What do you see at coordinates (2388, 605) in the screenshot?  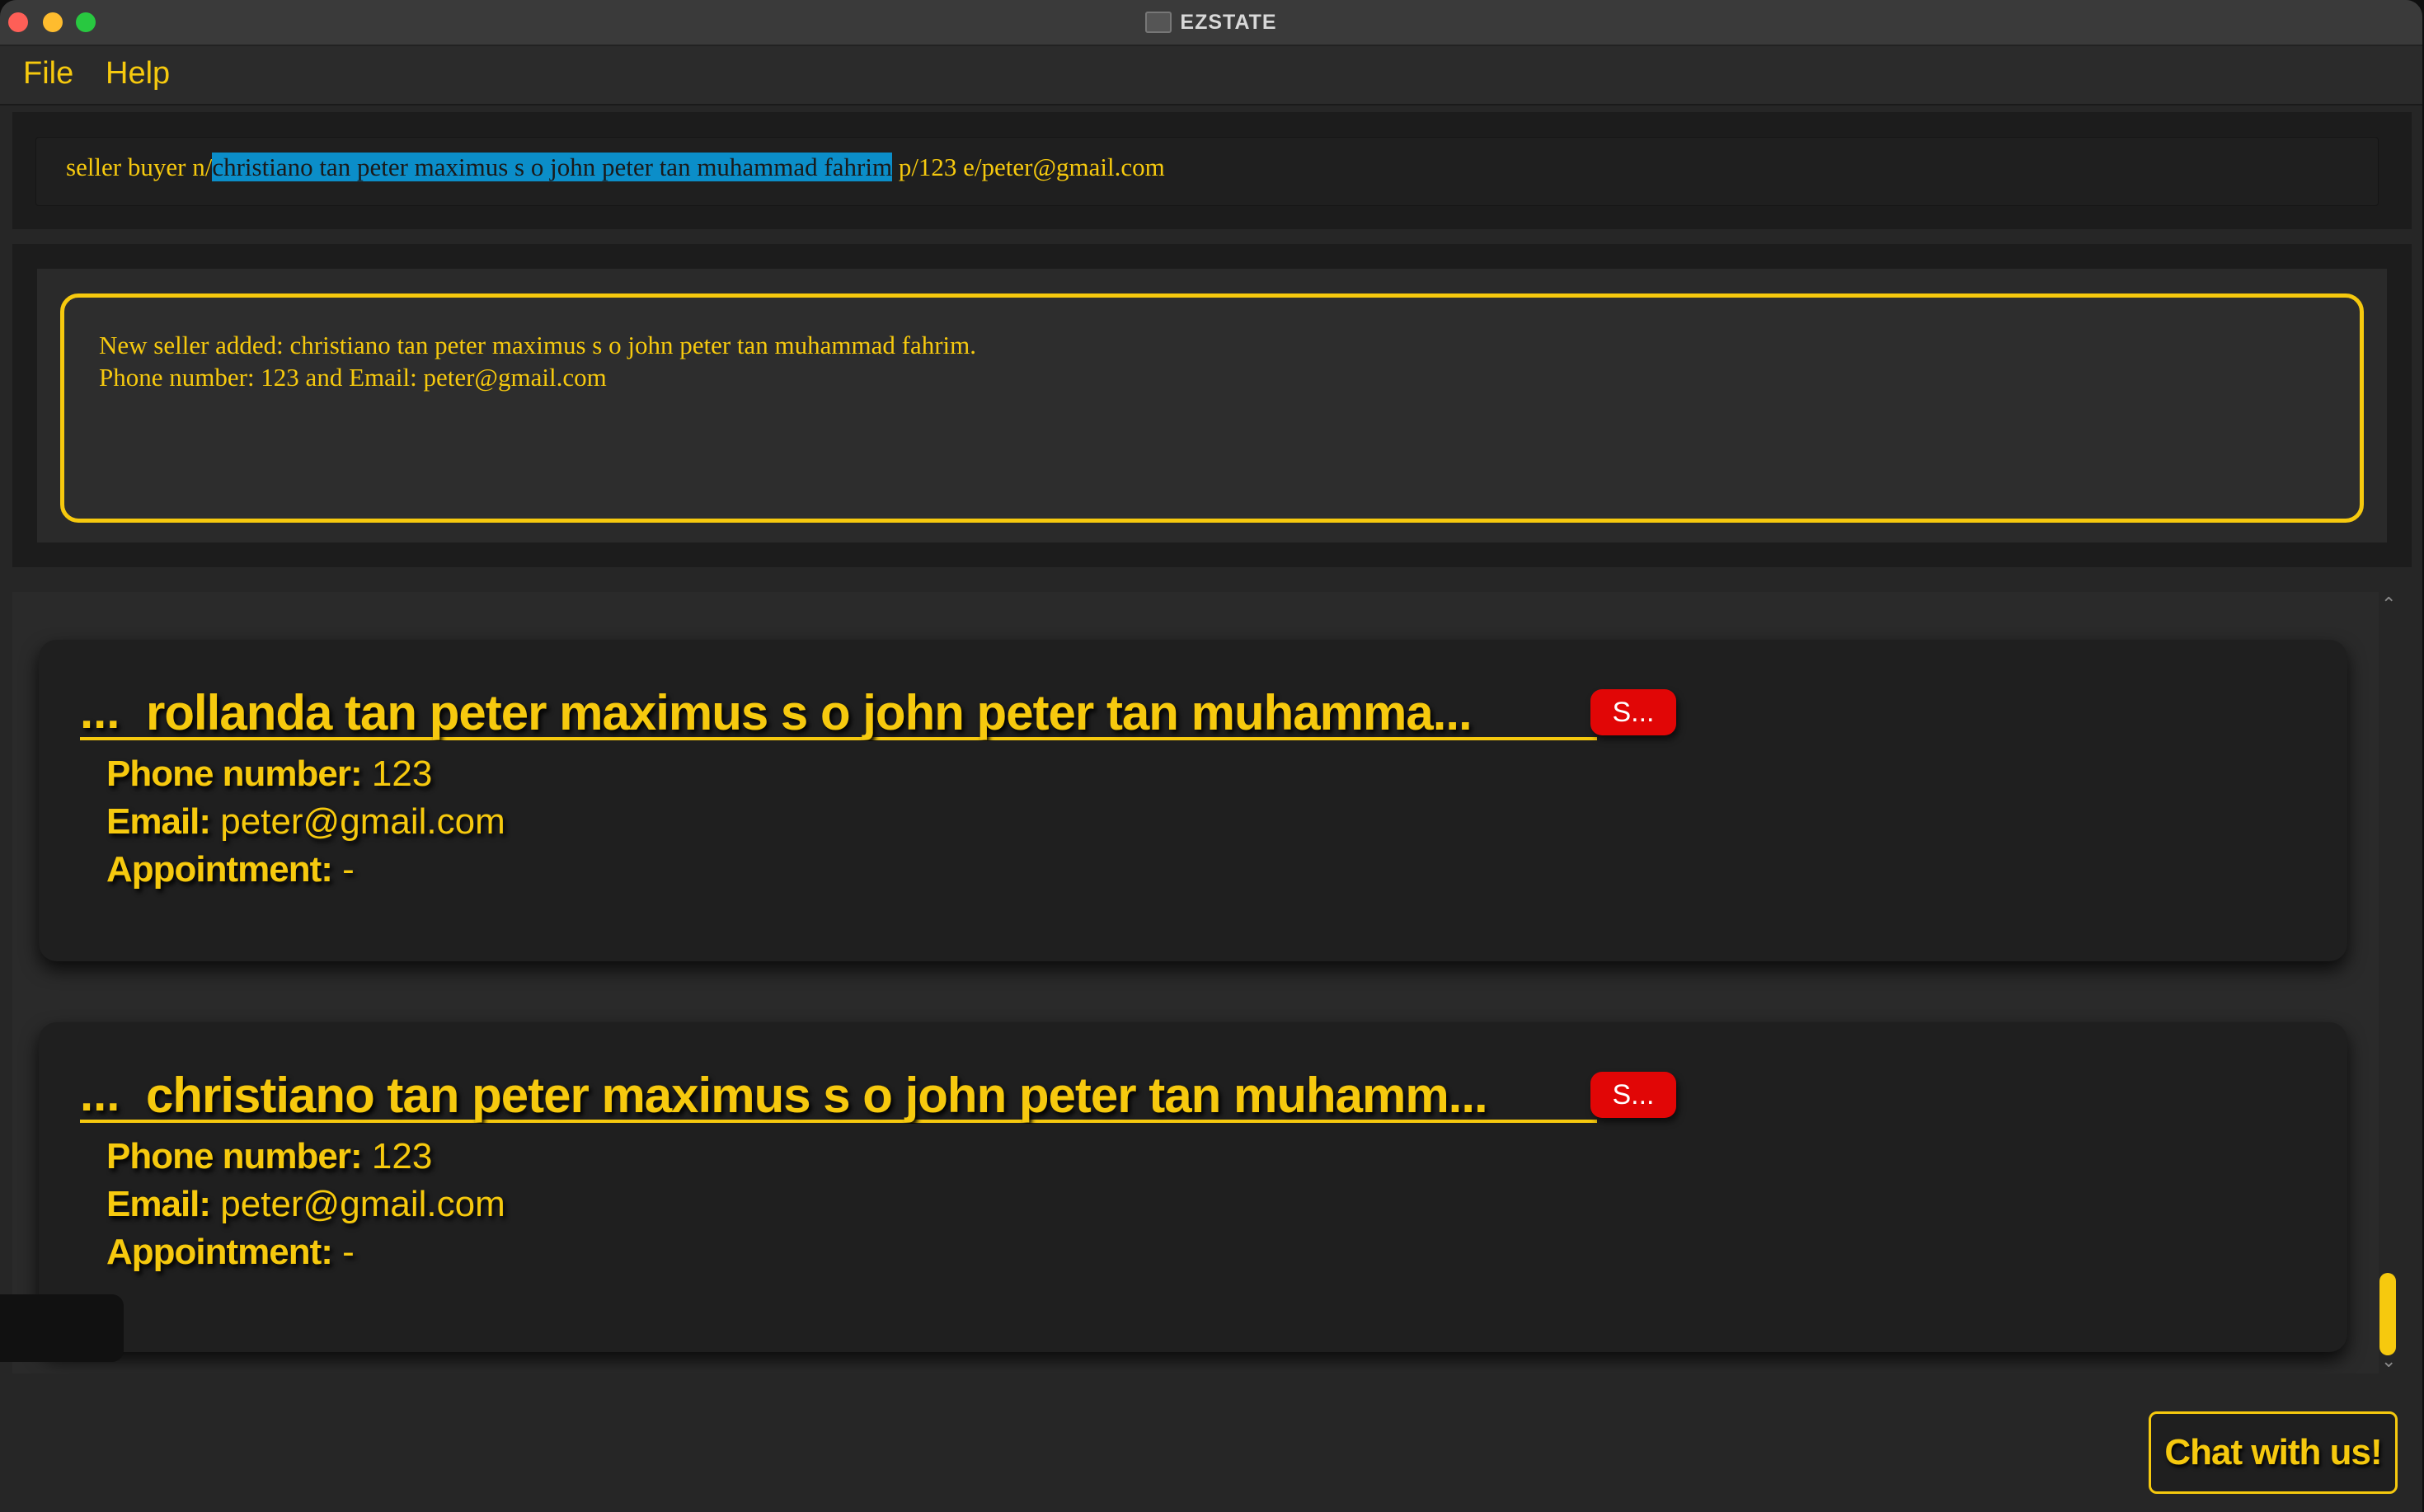 I see `chevron-up-icon: ⌃` at bounding box center [2388, 605].